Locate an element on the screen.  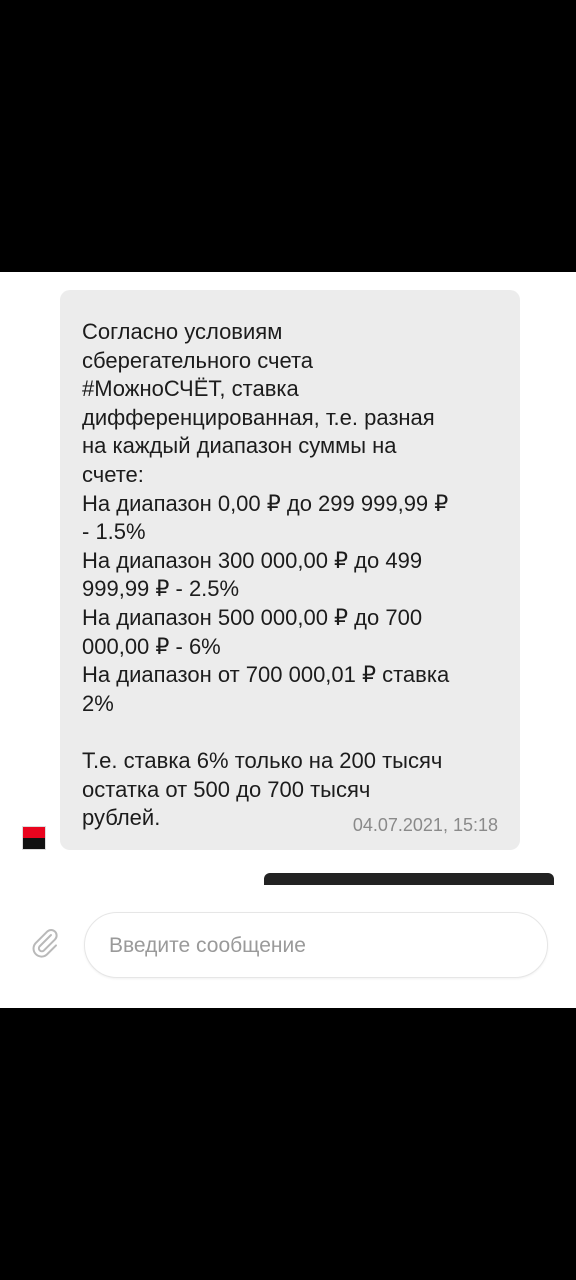
message-line: На диапазон 0,00 ₽ до 299 999,99 ₽ is located at coordinates (265, 503).